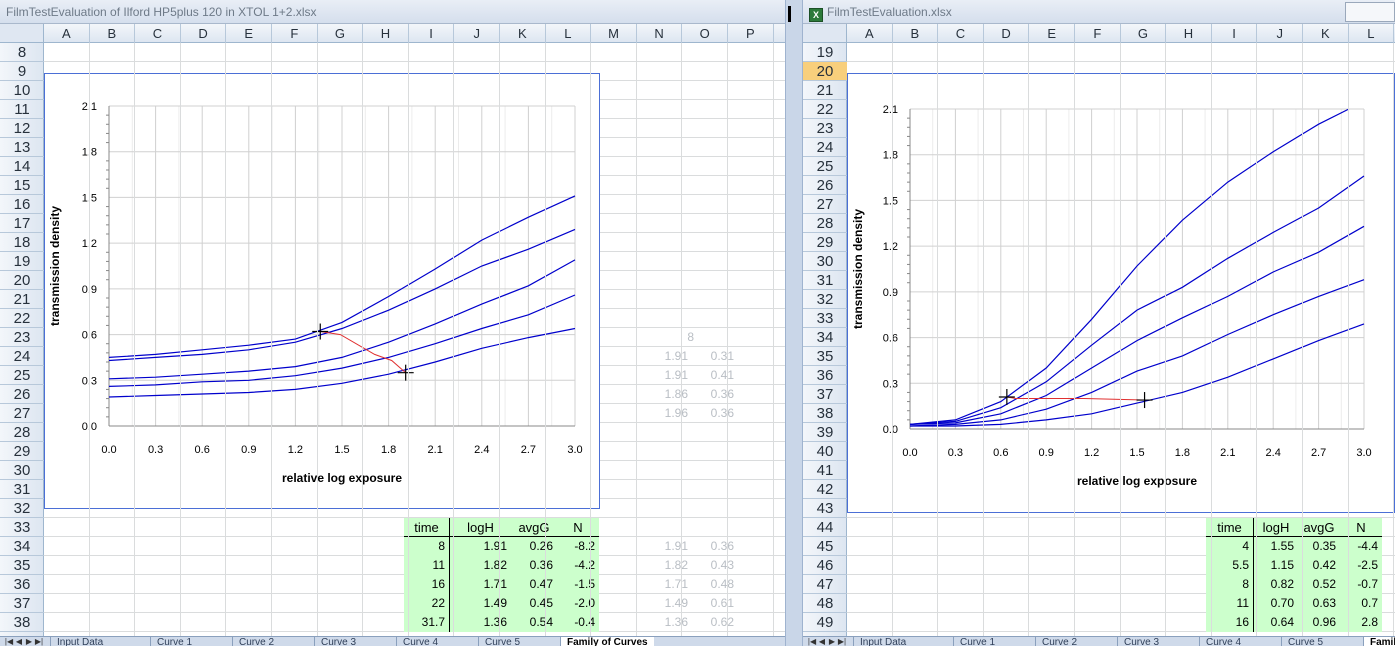 The width and height of the screenshot is (1395, 646). I want to click on row-header: 18, so click(22, 242).